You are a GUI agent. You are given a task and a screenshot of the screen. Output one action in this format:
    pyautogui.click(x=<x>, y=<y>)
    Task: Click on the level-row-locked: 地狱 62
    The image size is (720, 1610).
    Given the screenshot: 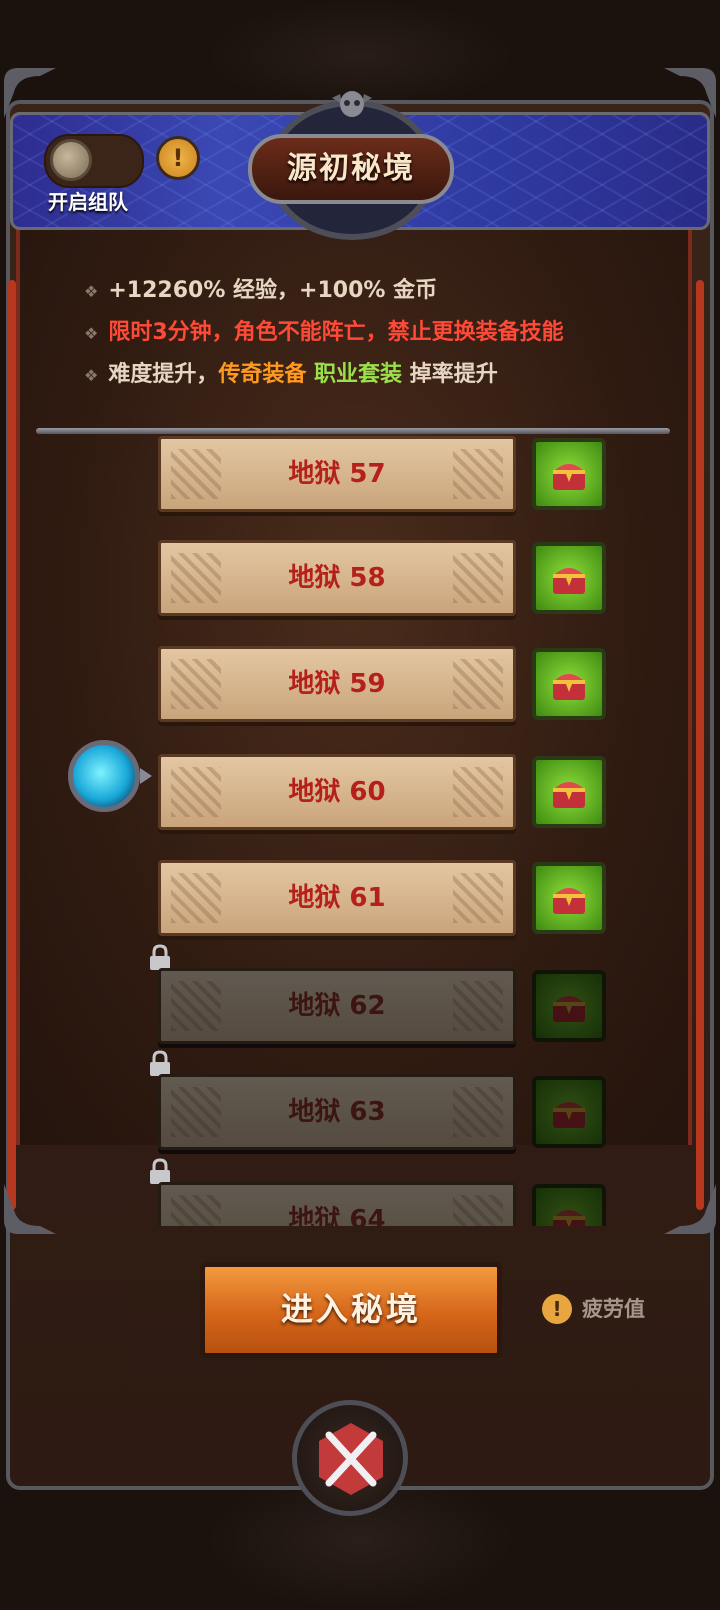 What is the action you would take?
    pyautogui.click(x=360, y=1001)
    